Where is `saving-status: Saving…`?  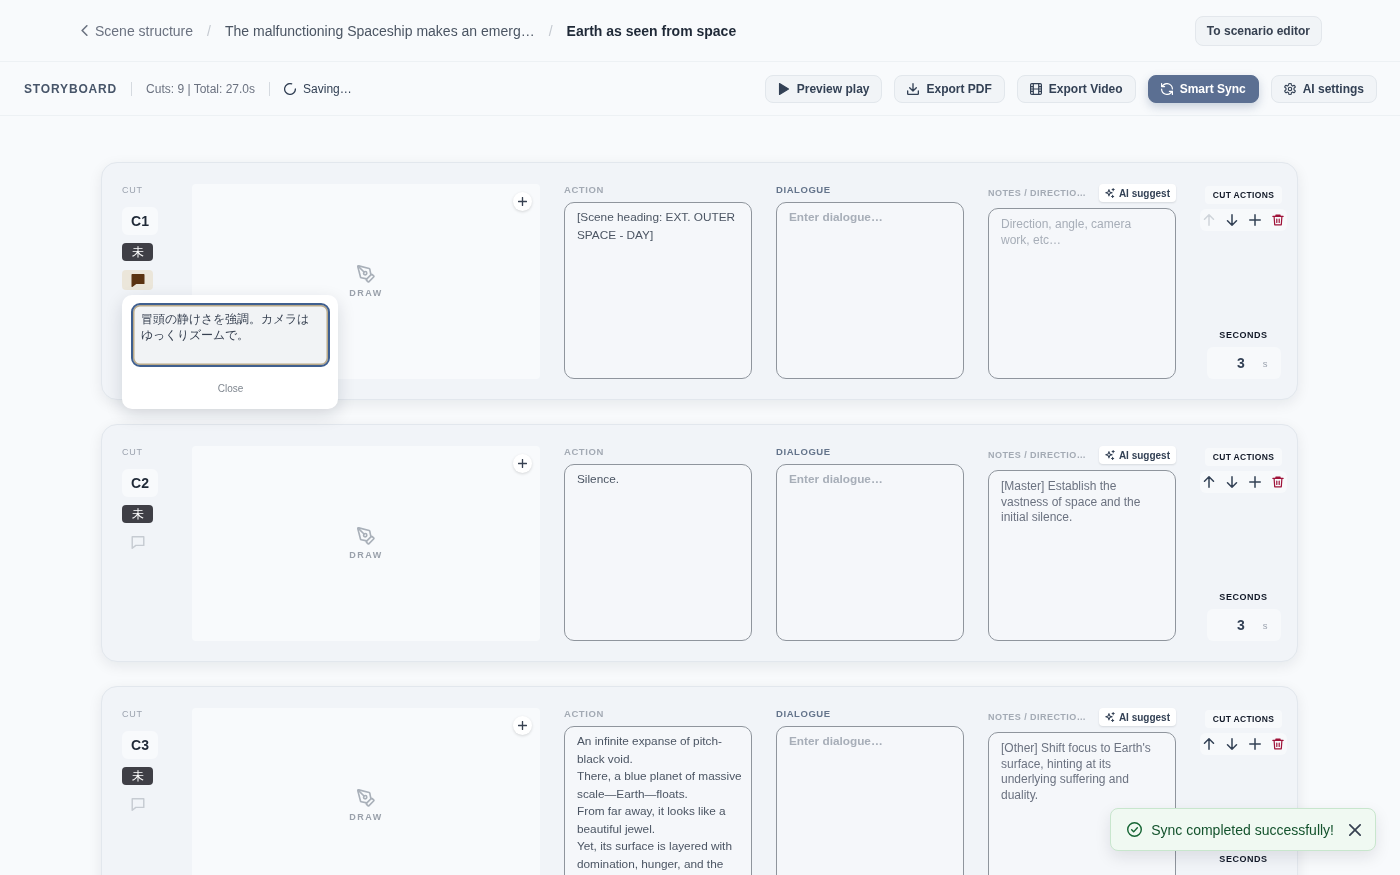
saving-status: Saving… is located at coordinates (327, 88).